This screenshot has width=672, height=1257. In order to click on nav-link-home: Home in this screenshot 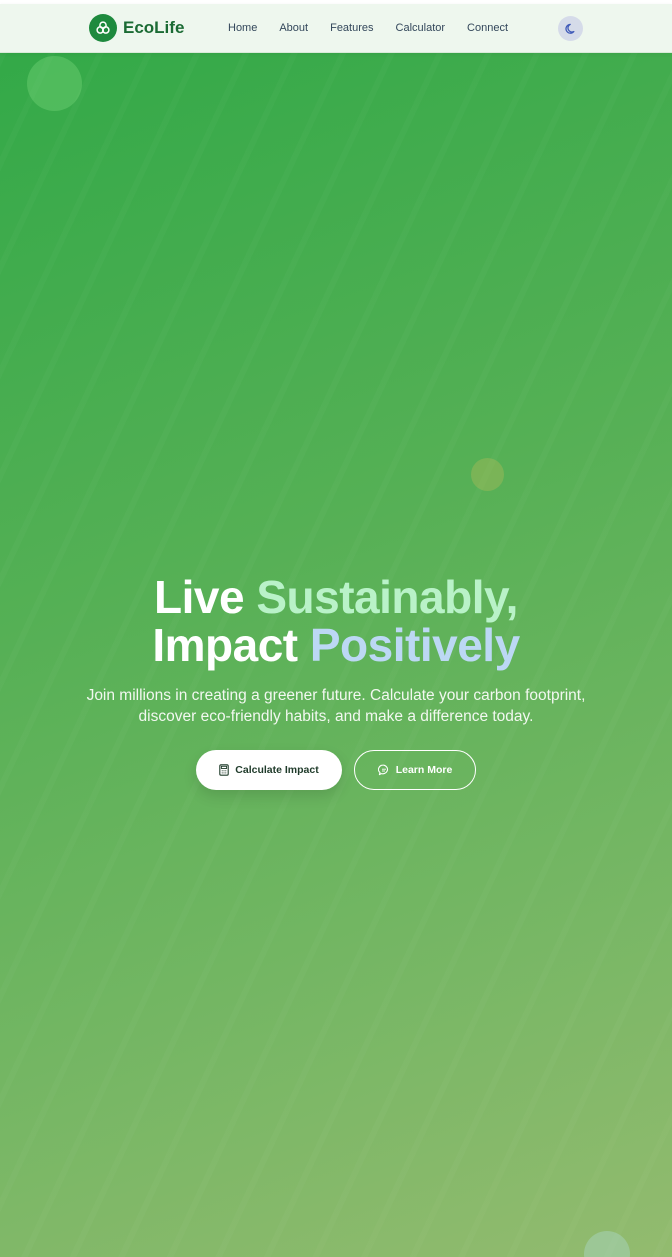, I will do `click(242, 28)`.